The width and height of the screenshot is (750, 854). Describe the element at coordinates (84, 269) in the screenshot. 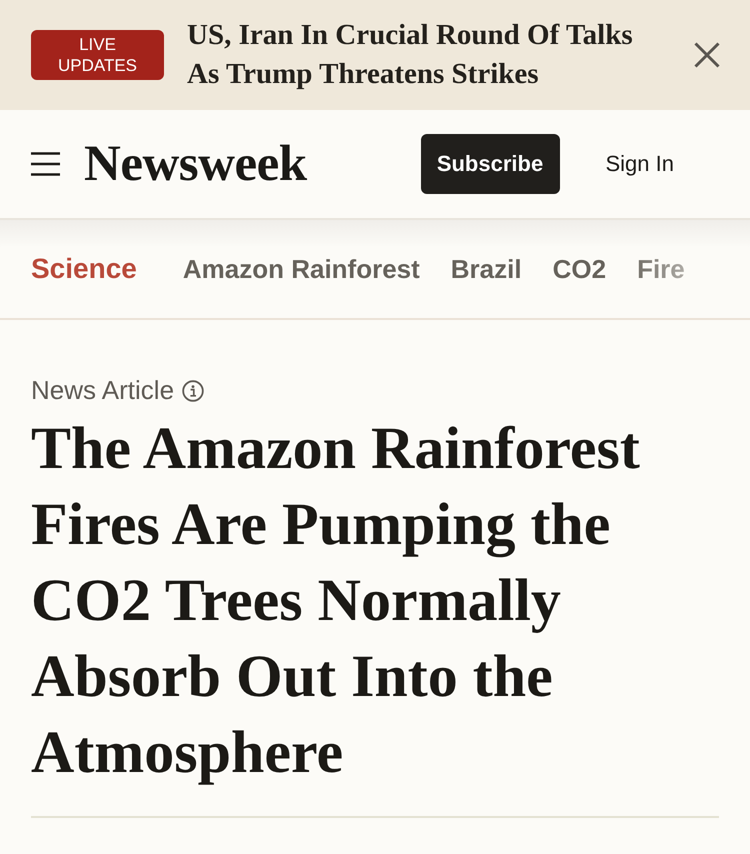

I see `section-link: Science` at that location.